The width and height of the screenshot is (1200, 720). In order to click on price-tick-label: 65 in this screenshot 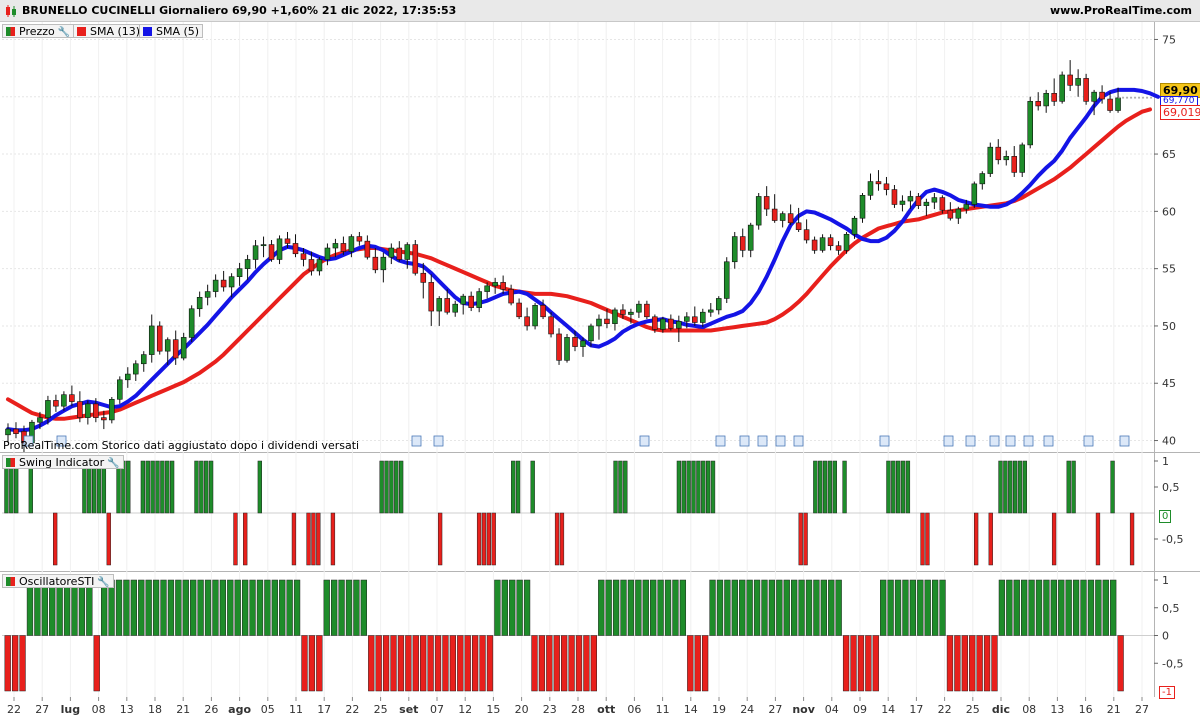, I will do `click(1169, 154)`.